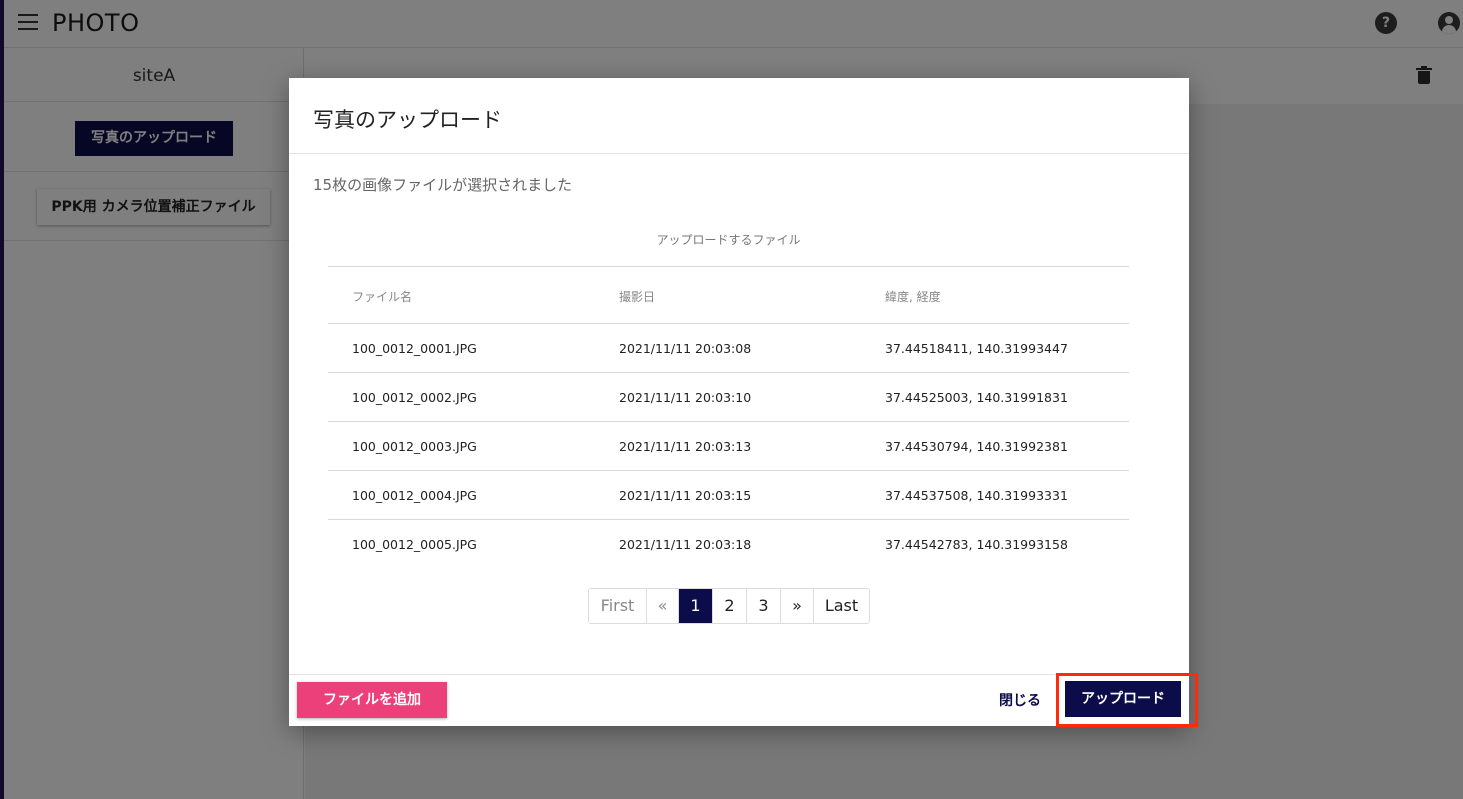  Describe the element at coordinates (618, 606) in the screenshot. I see `page-first-button: First` at that location.